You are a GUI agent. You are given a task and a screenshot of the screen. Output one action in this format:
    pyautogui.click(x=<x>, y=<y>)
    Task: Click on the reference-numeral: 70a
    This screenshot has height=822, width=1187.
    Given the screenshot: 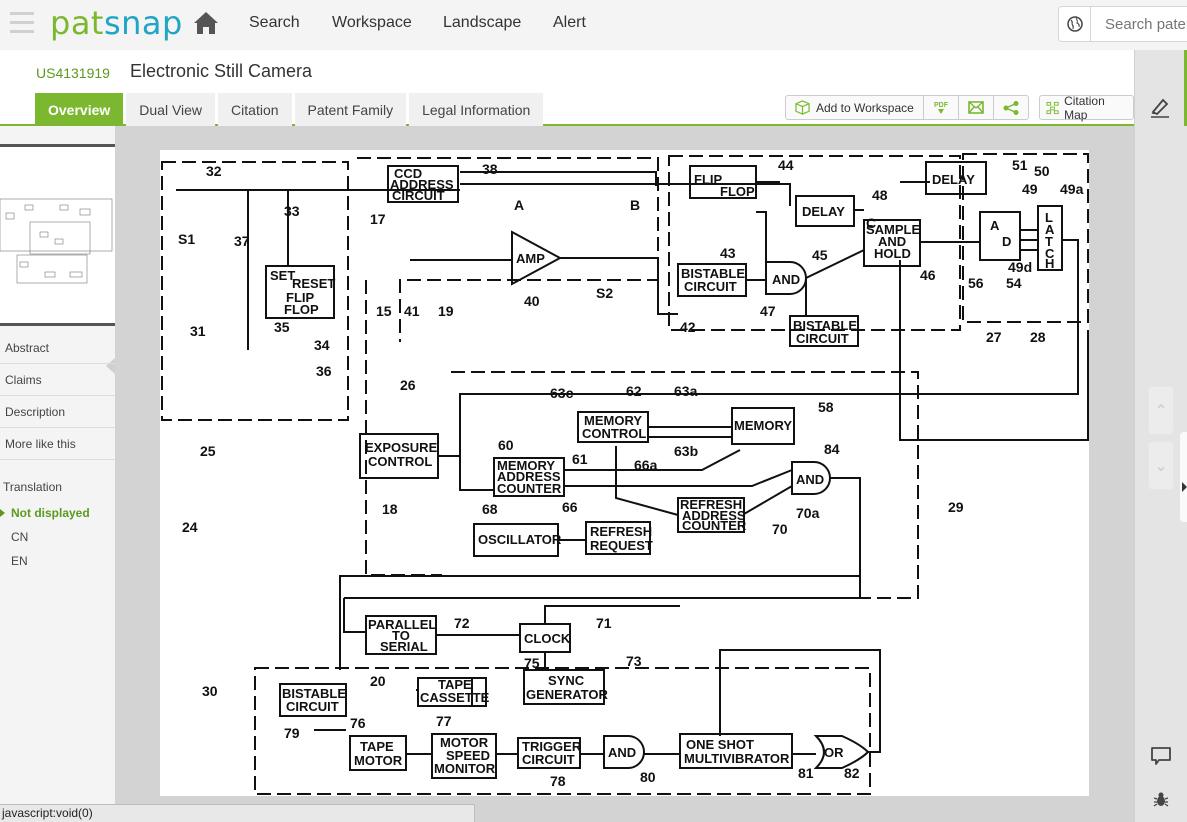 What is the action you would take?
    pyautogui.click(x=808, y=513)
    